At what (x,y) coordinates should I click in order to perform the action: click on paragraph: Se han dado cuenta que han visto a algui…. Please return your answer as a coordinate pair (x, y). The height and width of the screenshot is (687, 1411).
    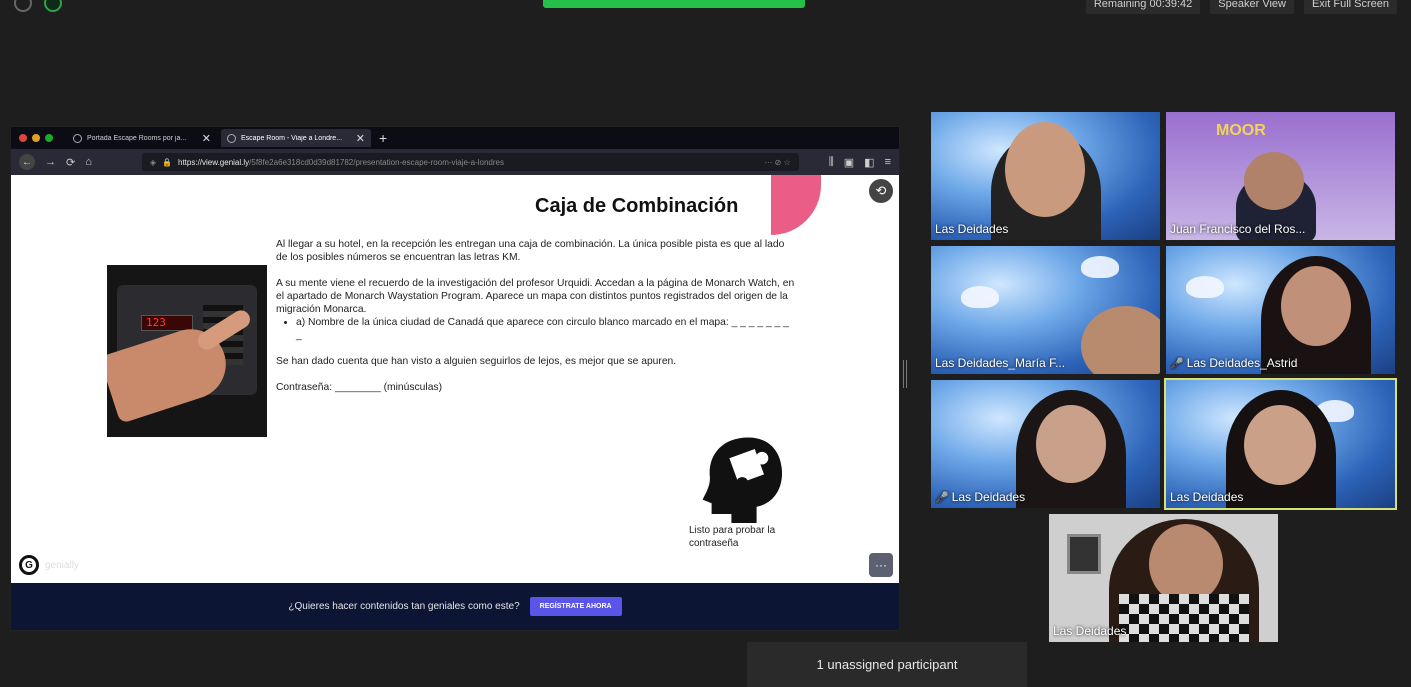
    Looking at the image, I should click on (476, 361).